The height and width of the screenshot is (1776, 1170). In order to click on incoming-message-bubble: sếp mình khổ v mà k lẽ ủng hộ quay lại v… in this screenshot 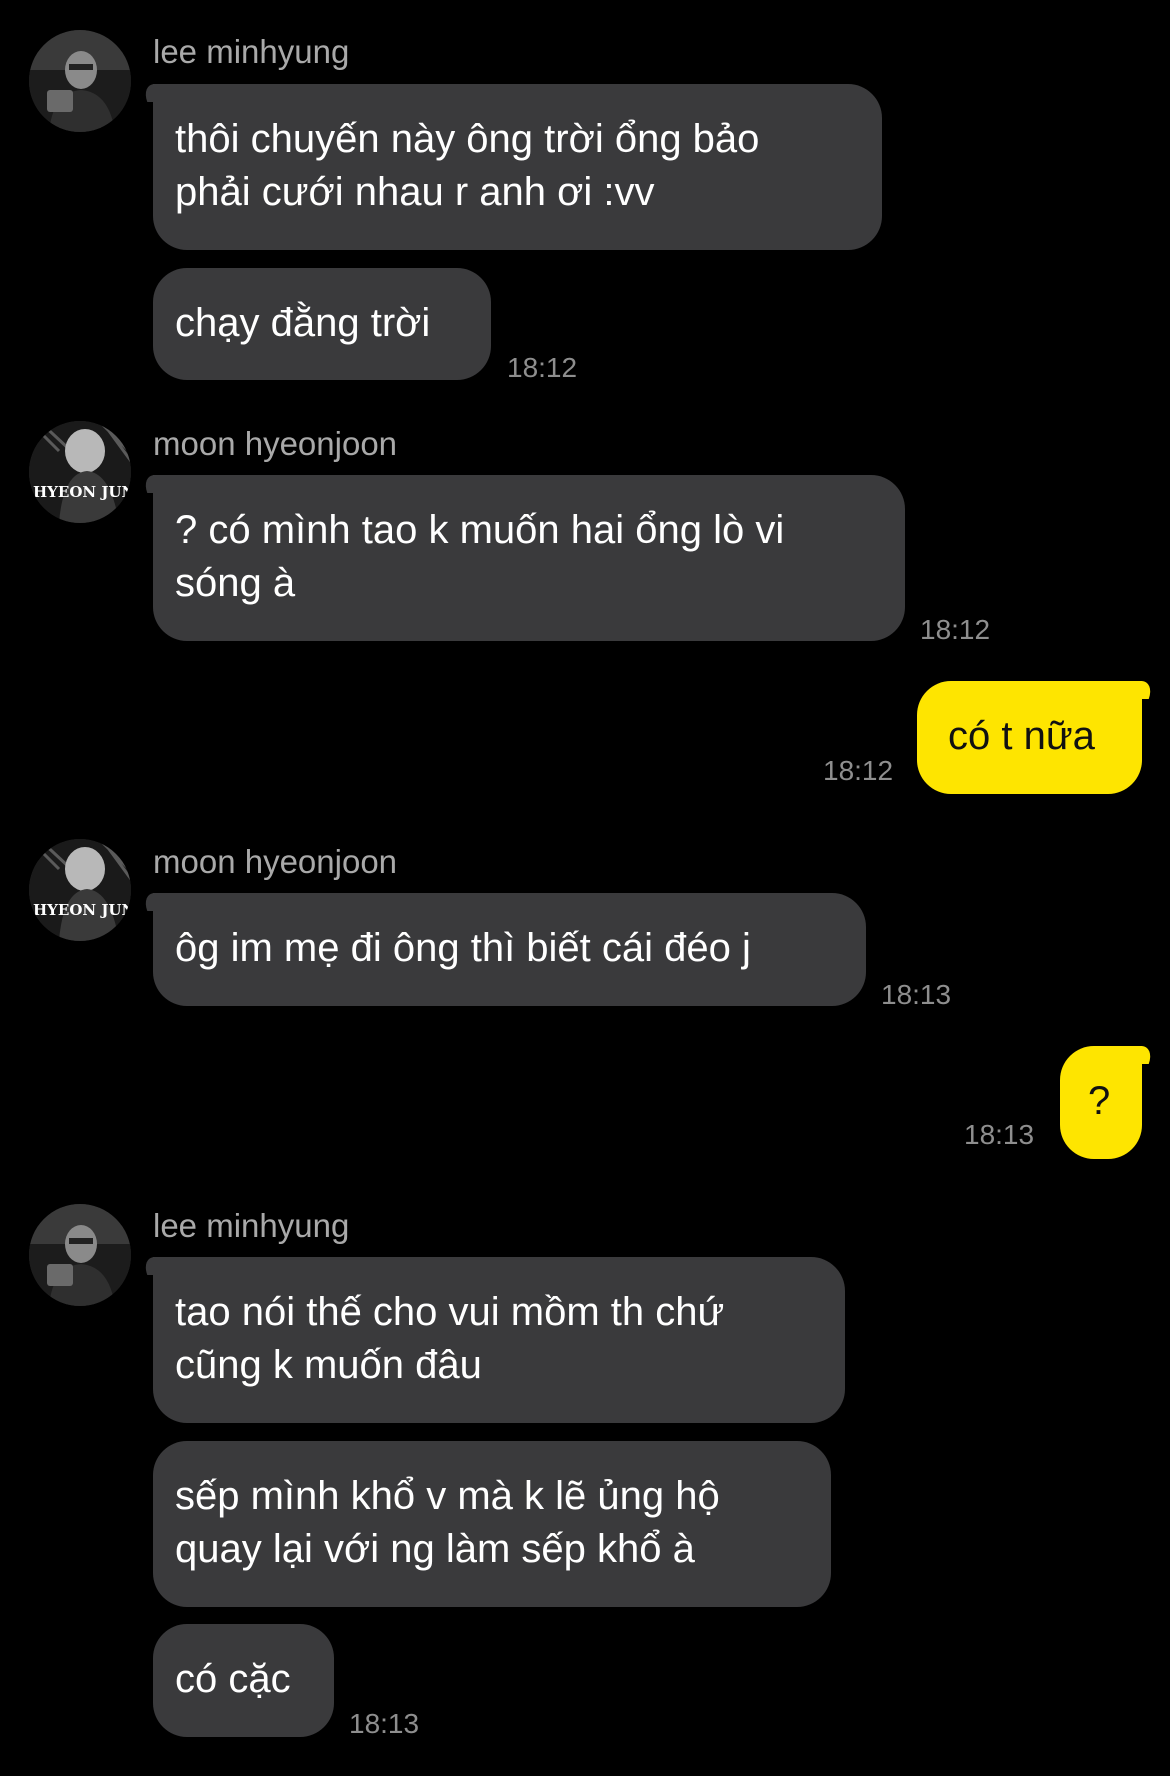, I will do `click(492, 1524)`.